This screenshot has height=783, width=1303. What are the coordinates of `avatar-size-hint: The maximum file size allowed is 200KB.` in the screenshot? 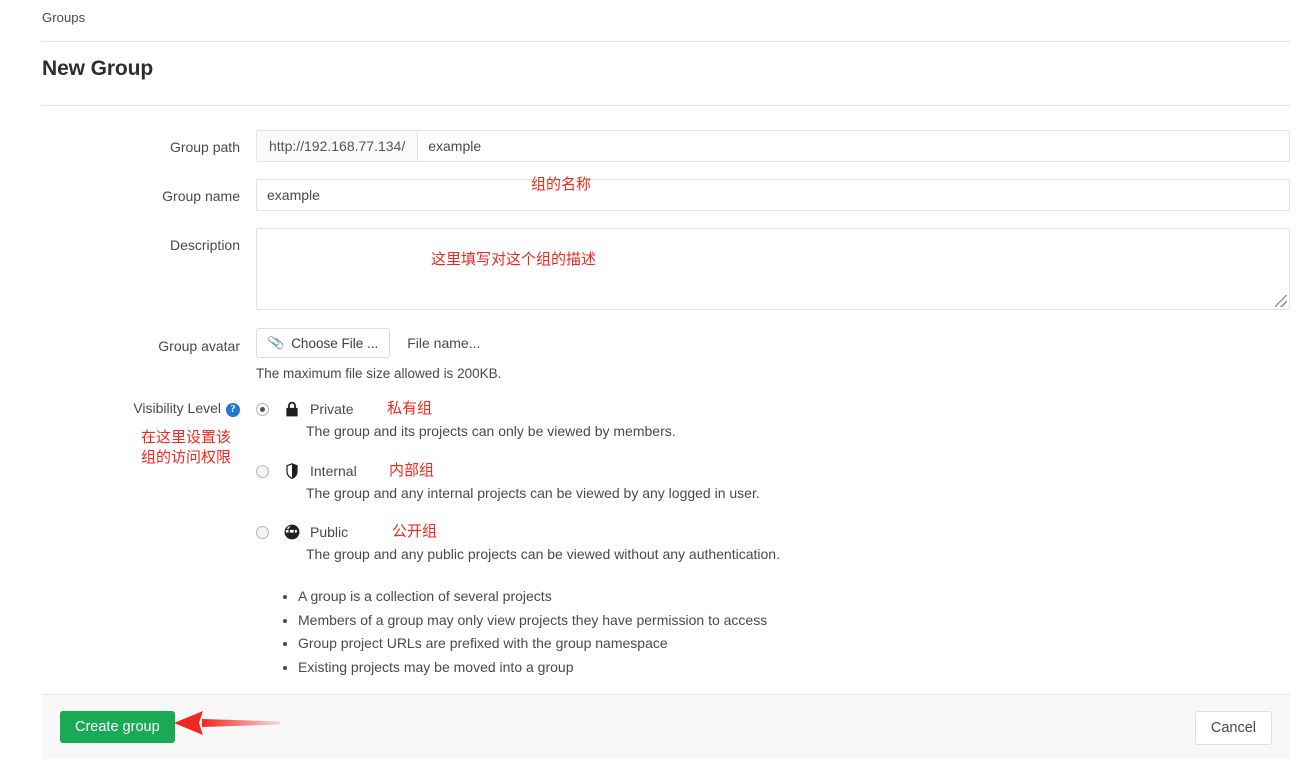 It's located at (379, 373).